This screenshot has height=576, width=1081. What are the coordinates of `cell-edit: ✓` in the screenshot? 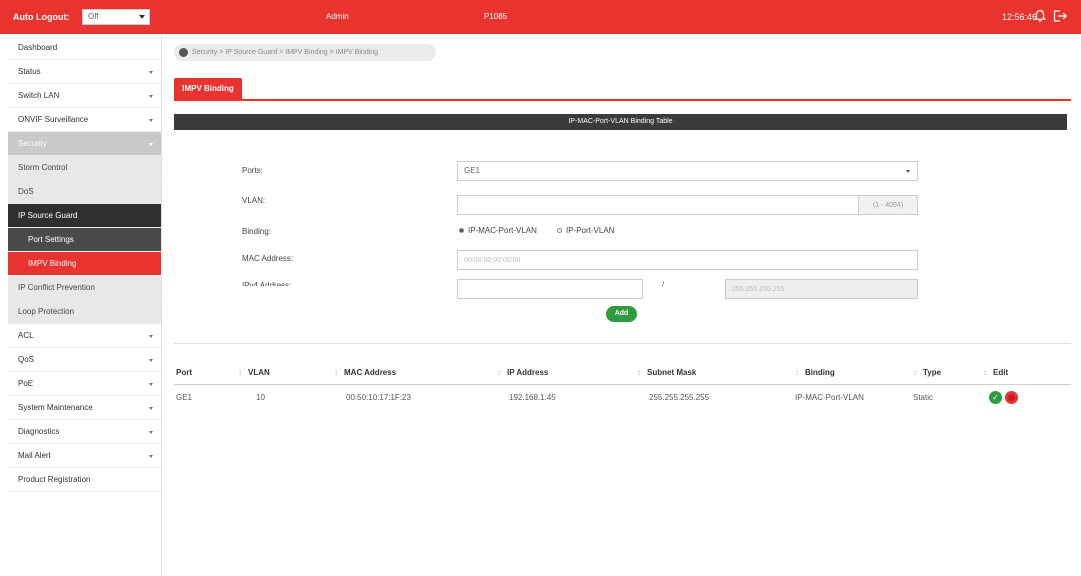 It's located at (1026, 397).